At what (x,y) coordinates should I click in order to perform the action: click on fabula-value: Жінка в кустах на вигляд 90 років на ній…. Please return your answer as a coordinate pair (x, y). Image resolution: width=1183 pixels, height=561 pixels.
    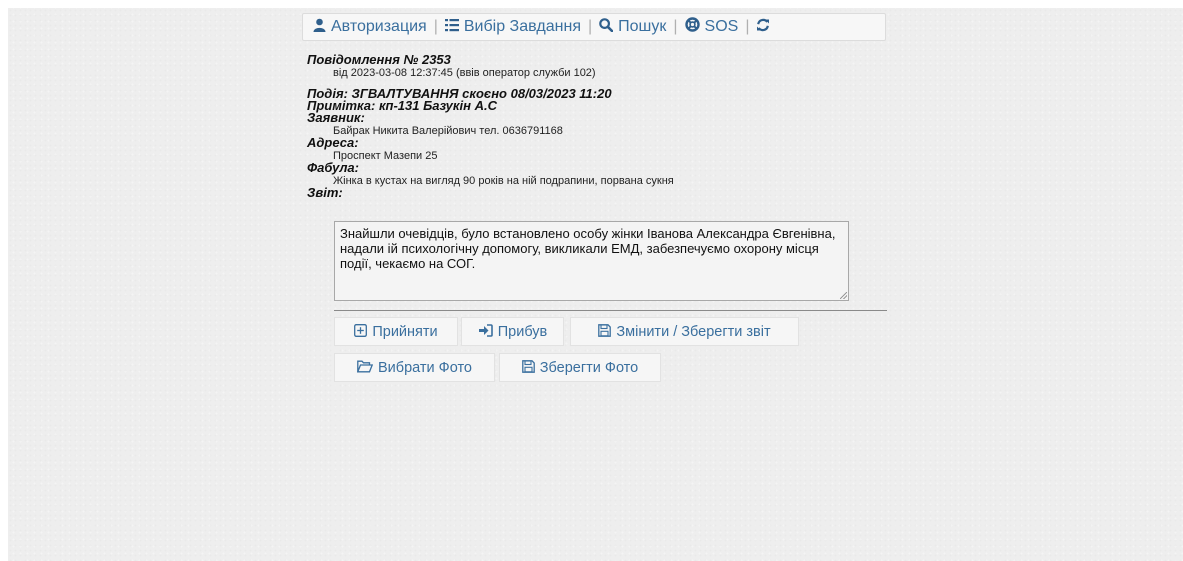
    Looking at the image, I should click on (503, 181).